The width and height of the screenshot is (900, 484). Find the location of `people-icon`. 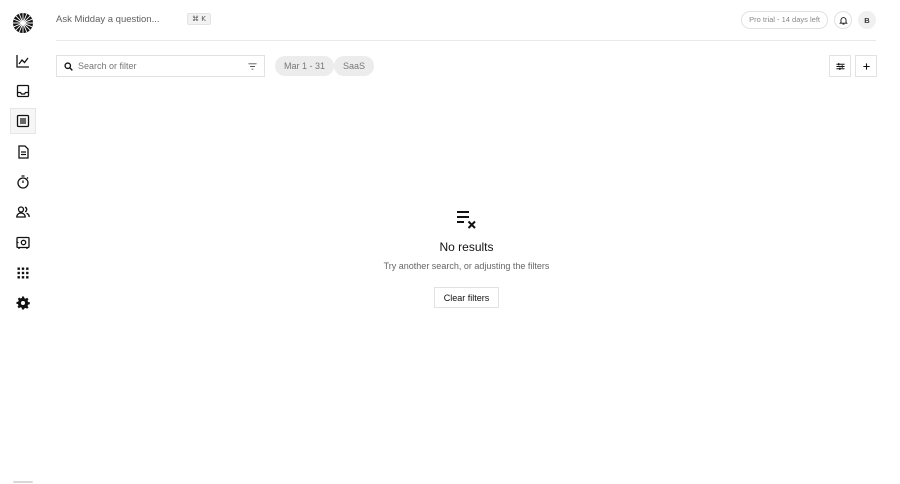

people-icon is located at coordinates (23, 212).